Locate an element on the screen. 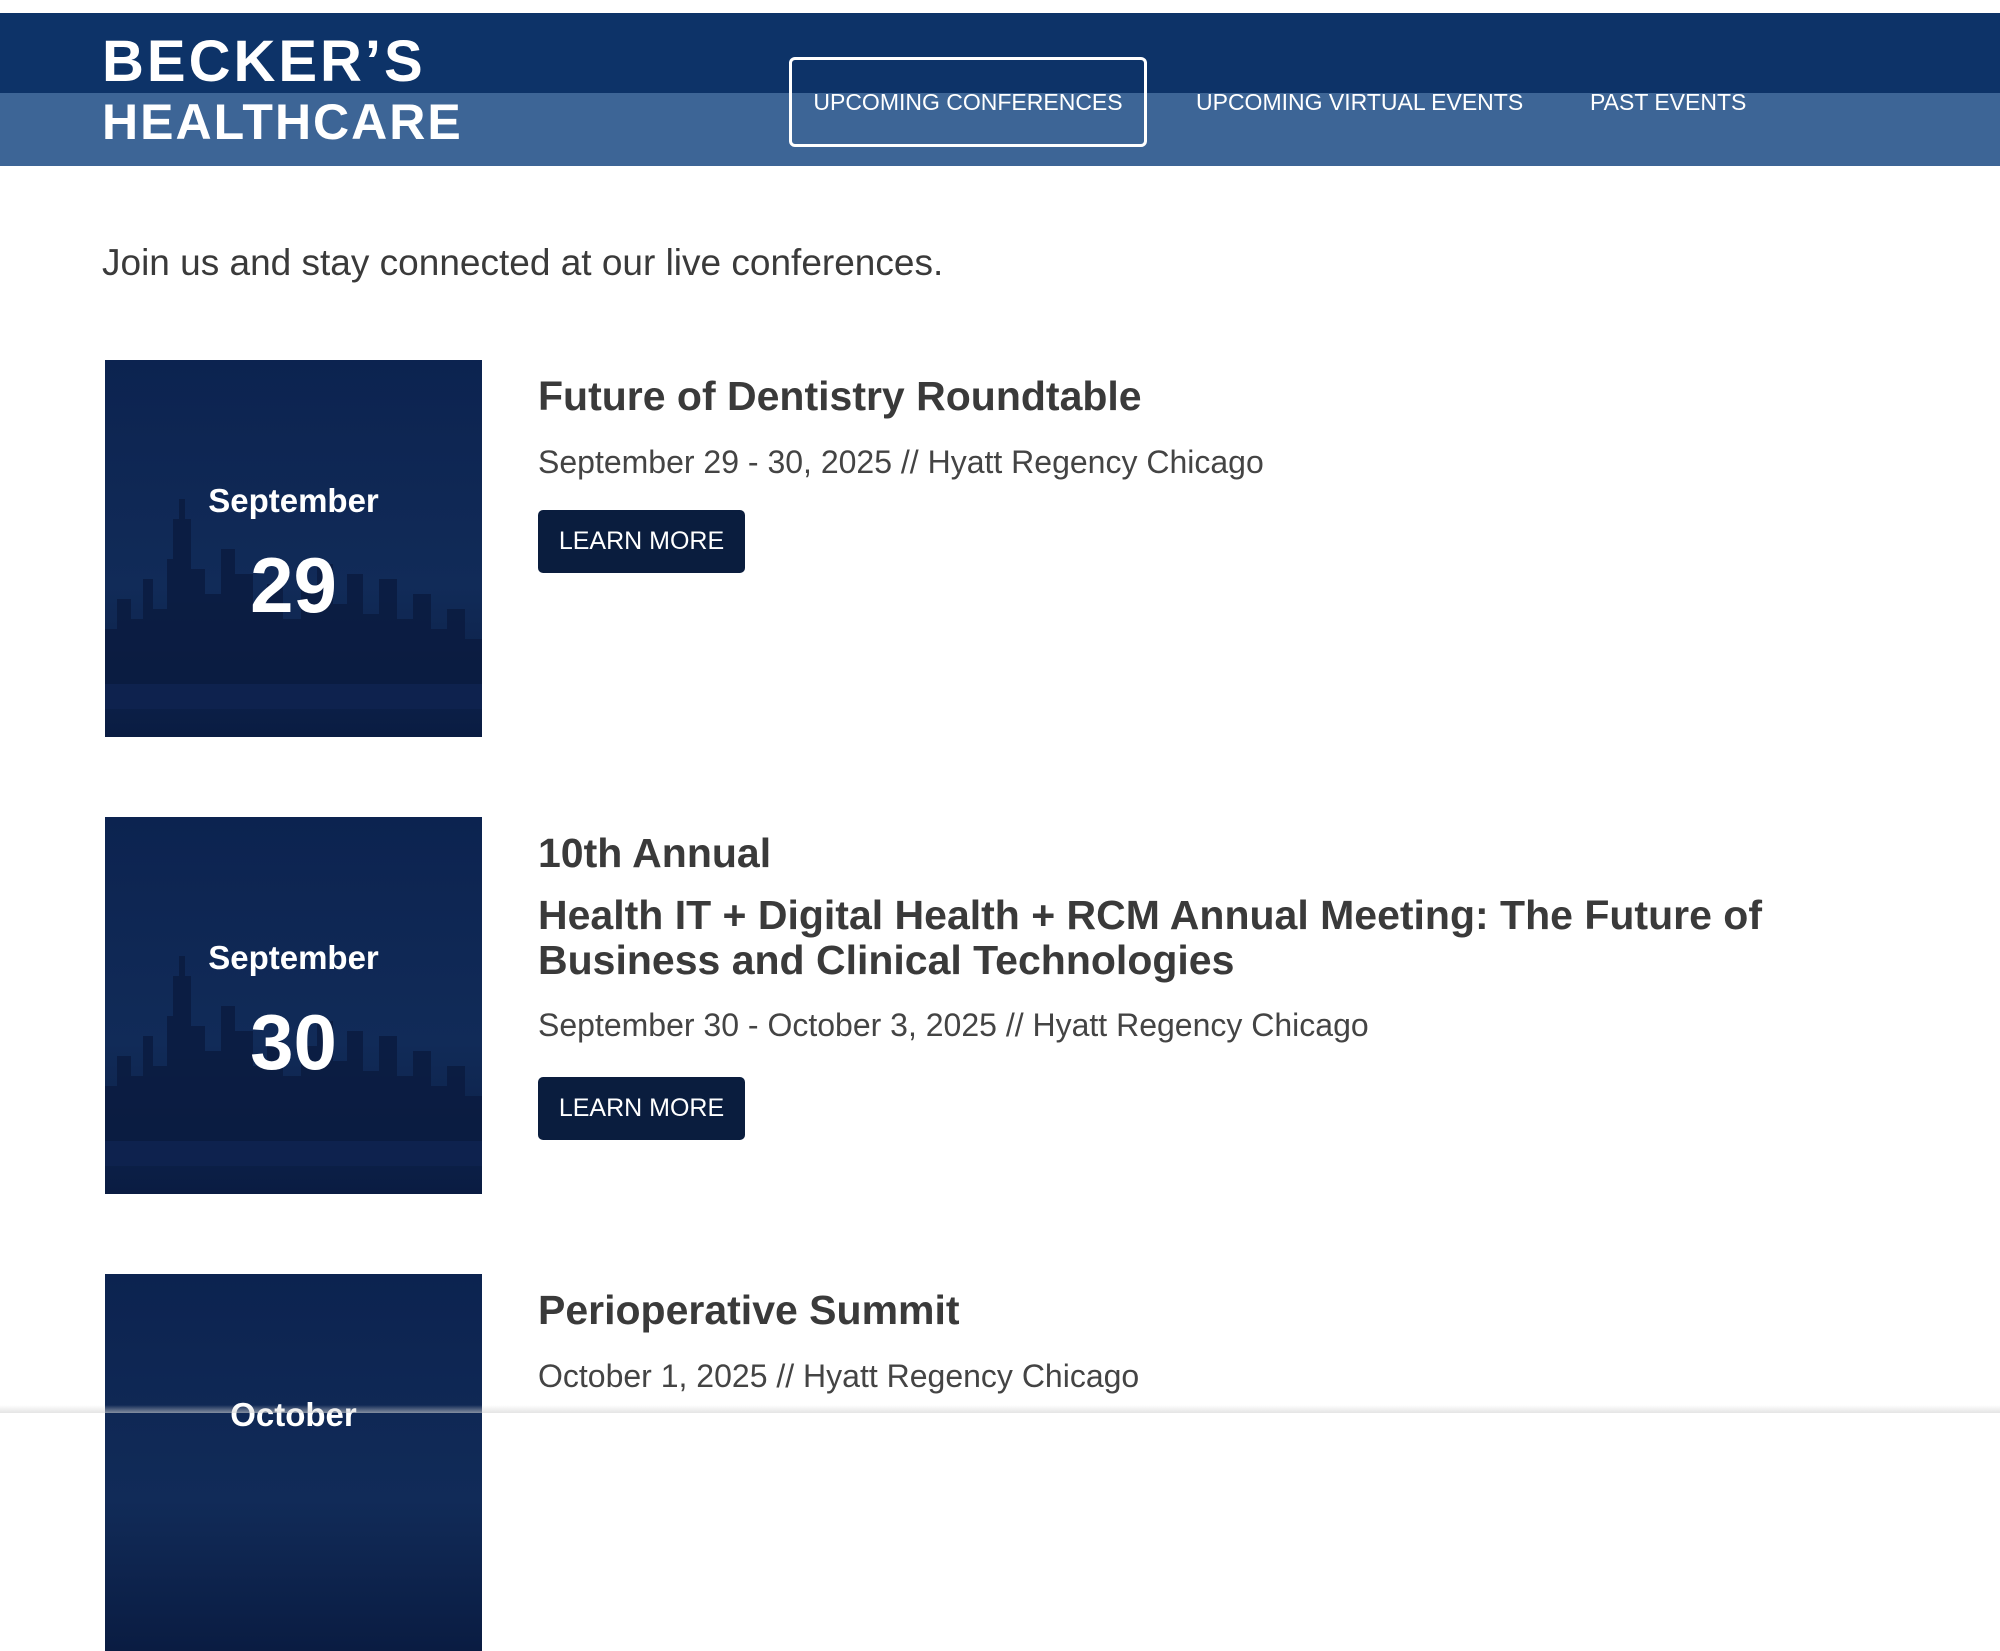 The width and height of the screenshot is (2000, 1651). event-title: Perioperative Summit is located at coordinates (749, 1310).